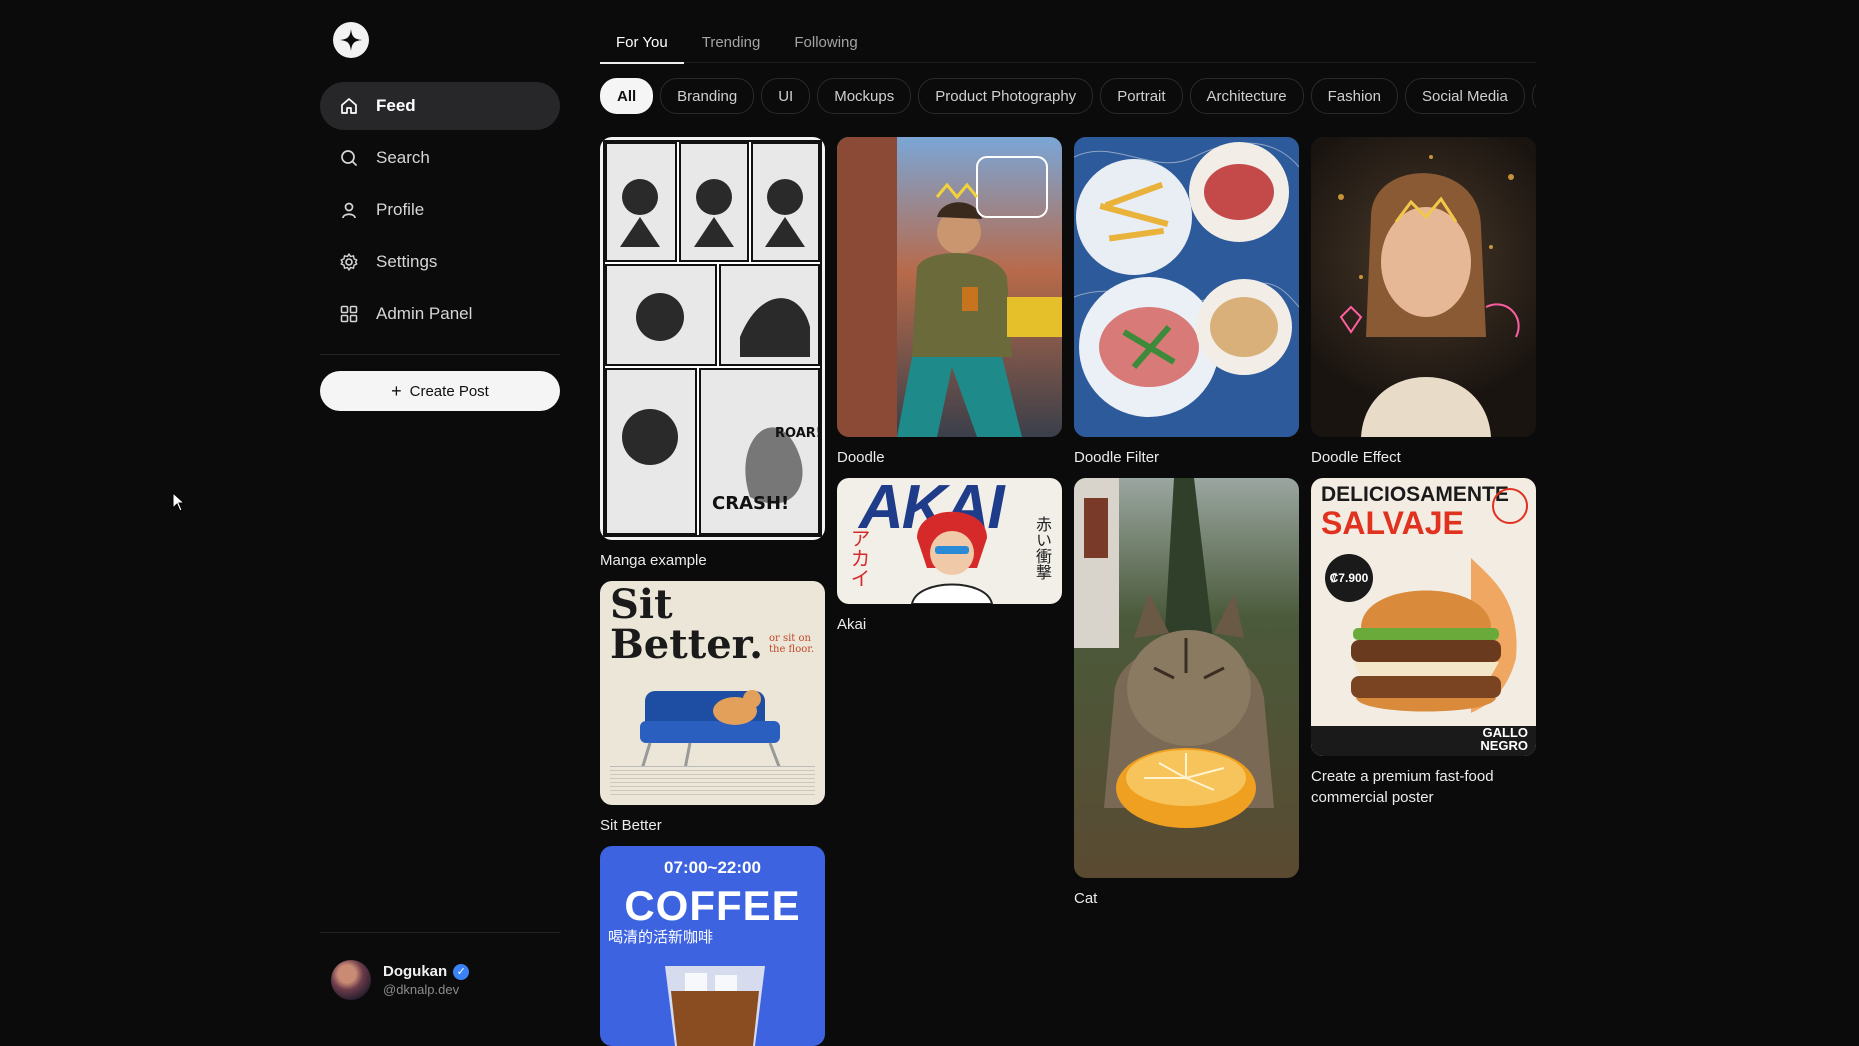 The image size is (1859, 1046). I want to click on chip-social-media: Social Media, so click(1464, 96).